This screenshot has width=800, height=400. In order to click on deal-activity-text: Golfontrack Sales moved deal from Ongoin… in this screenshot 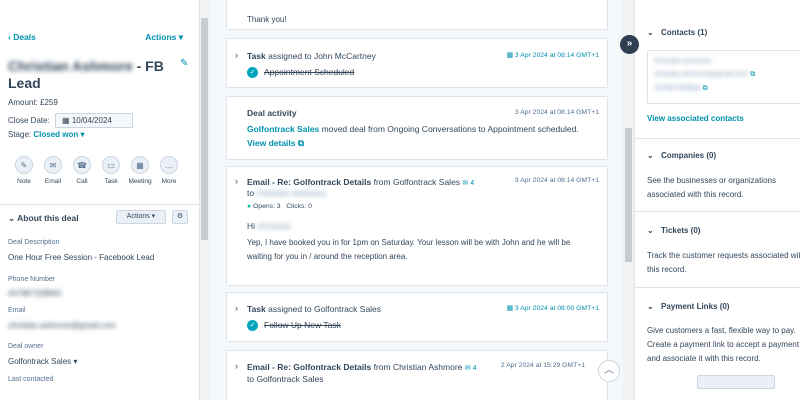, I will do `click(413, 129)`.